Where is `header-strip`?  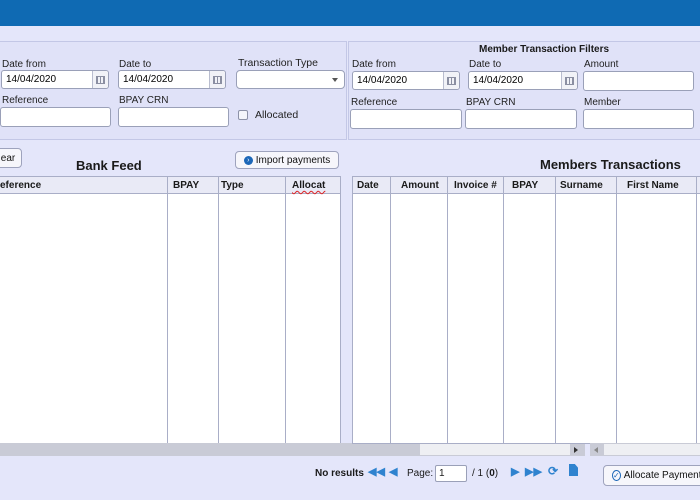
header-strip is located at coordinates (350, 33).